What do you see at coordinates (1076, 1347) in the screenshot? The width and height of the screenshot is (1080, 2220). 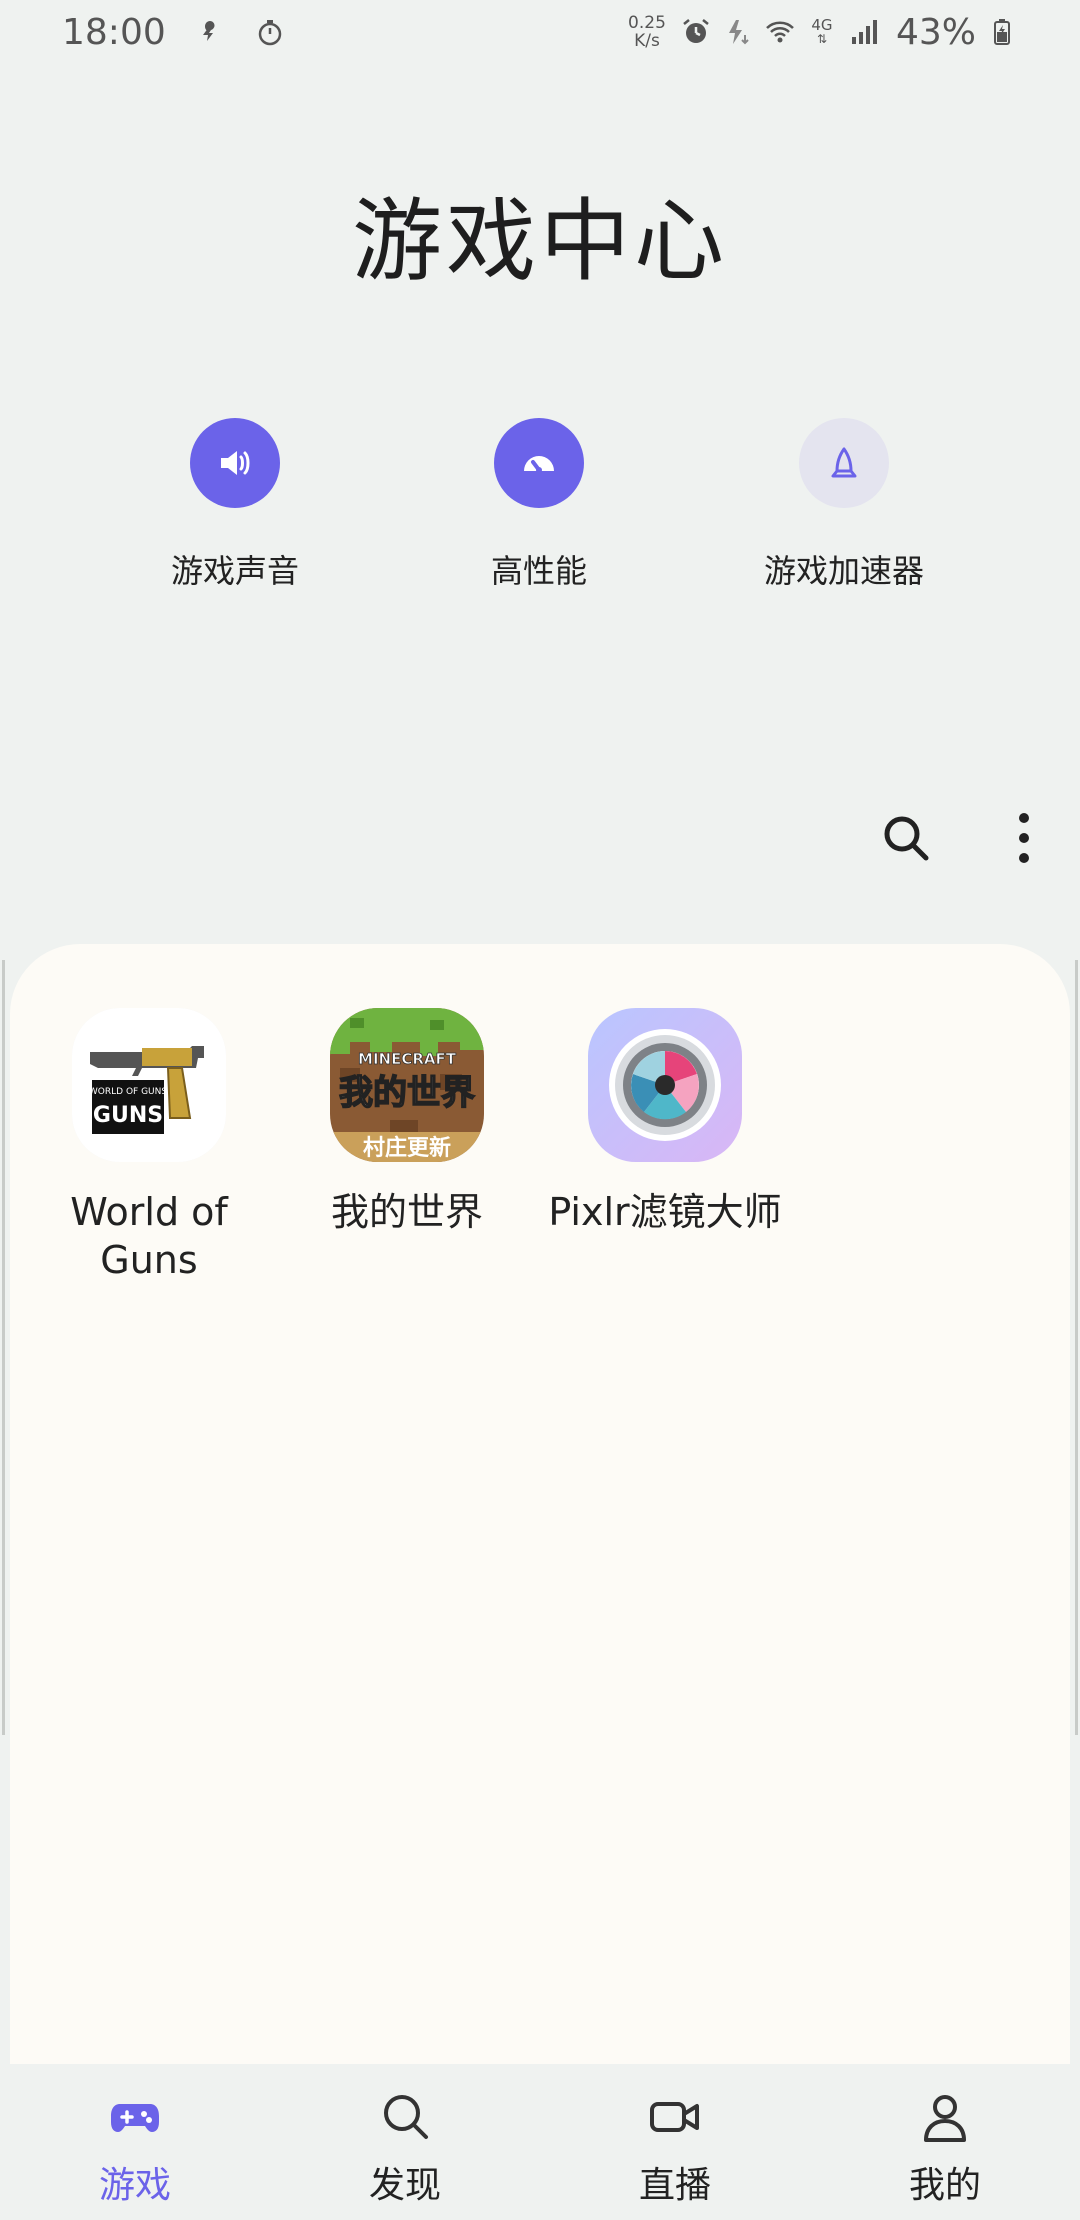 I see `scroll-edge-right` at bounding box center [1076, 1347].